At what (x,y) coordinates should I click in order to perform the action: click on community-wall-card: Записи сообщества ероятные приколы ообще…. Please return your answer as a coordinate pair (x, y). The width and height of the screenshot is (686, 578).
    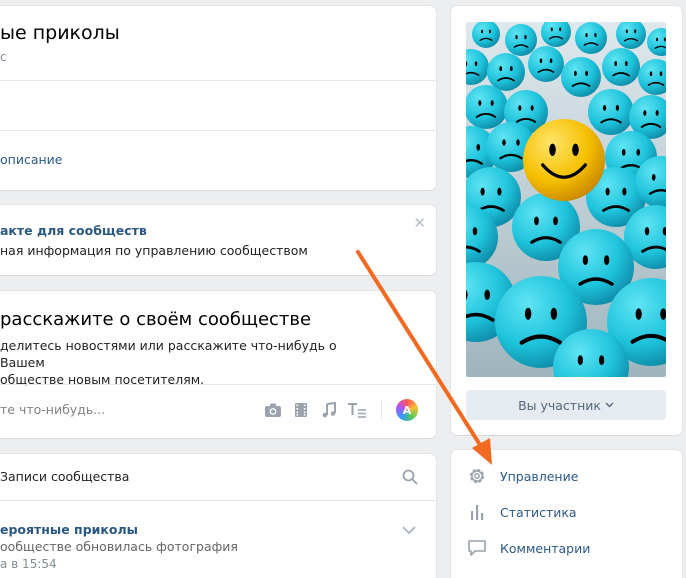
    Looking at the image, I should click on (218, 516).